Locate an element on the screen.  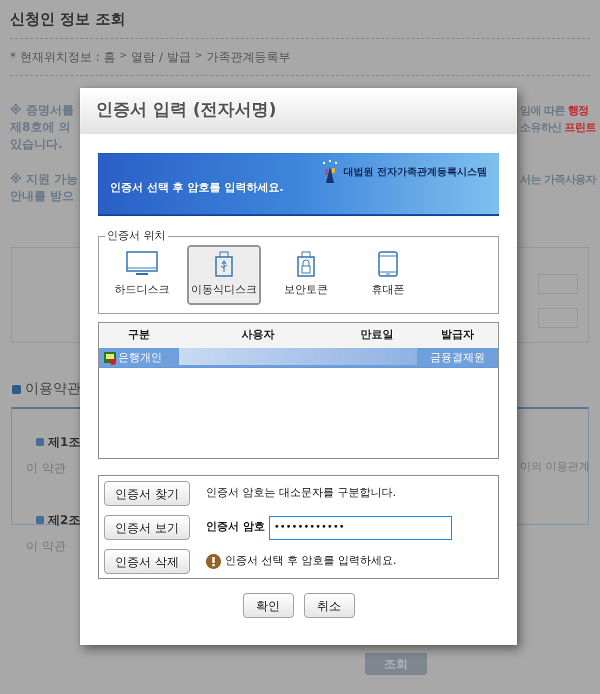
certificate-button: 인증서 보기 is located at coordinates (147, 527).